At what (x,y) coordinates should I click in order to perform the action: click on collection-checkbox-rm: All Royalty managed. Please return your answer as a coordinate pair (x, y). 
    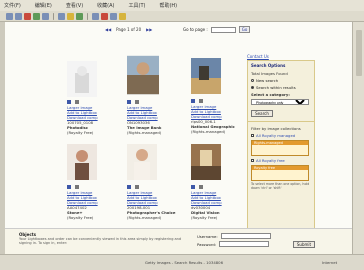
    Looking at the image, I should click on (281, 135).